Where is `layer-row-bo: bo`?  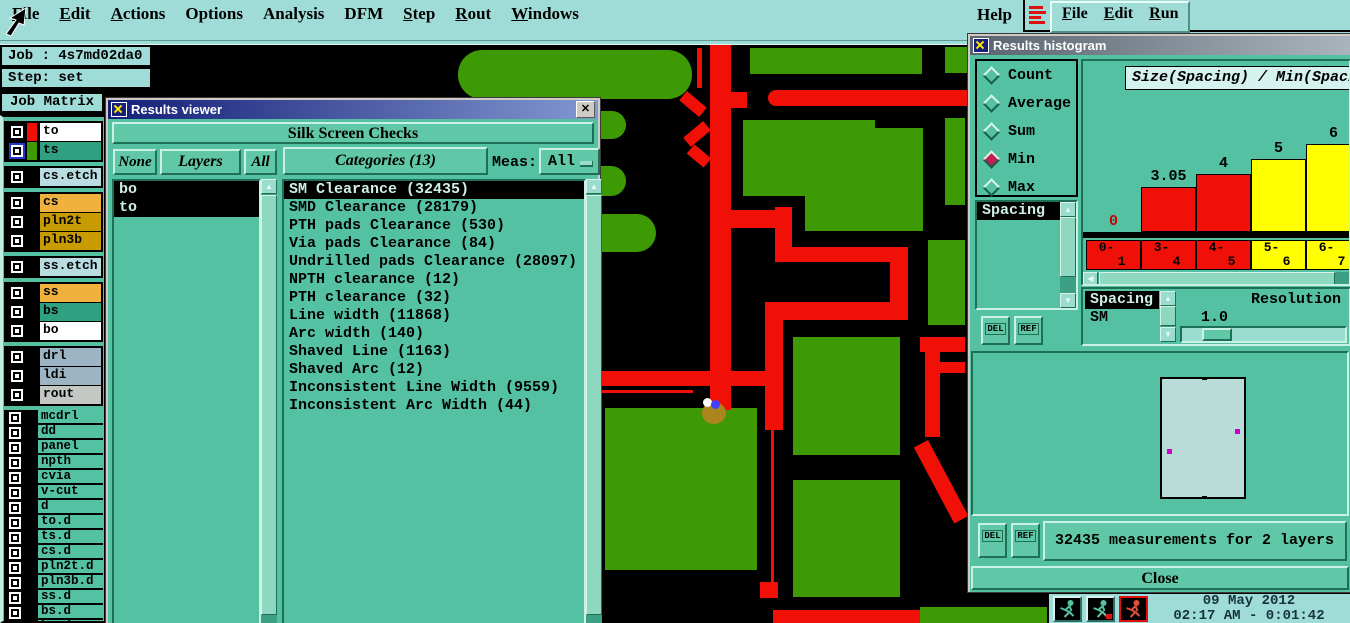
layer-row-bo: bo is located at coordinates (53, 330).